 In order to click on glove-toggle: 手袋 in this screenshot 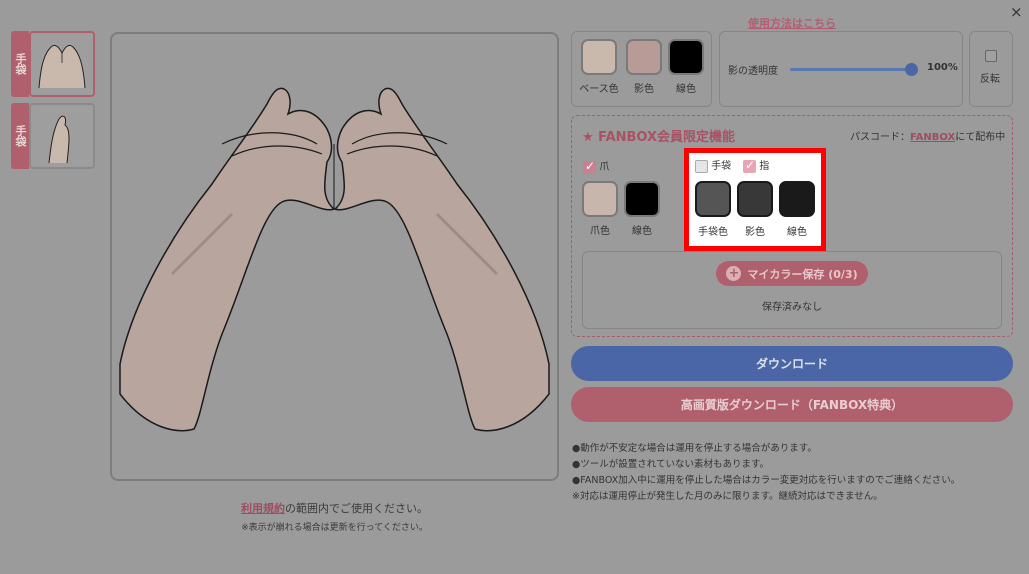, I will do `click(713, 165)`.